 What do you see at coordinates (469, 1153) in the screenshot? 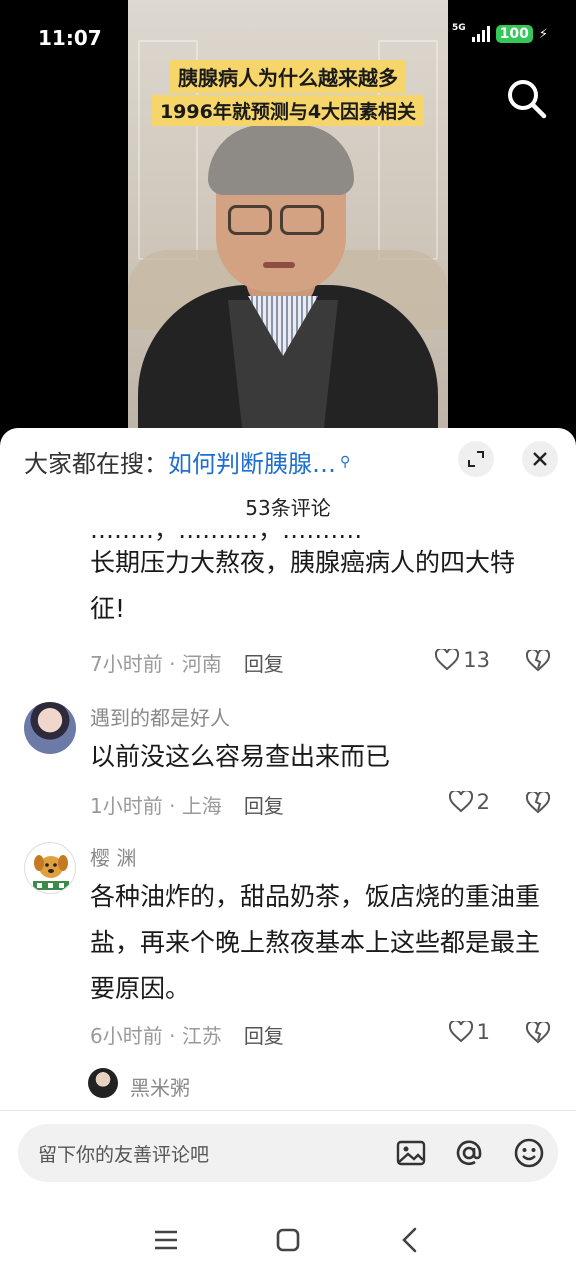
I see `at-icon` at bounding box center [469, 1153].